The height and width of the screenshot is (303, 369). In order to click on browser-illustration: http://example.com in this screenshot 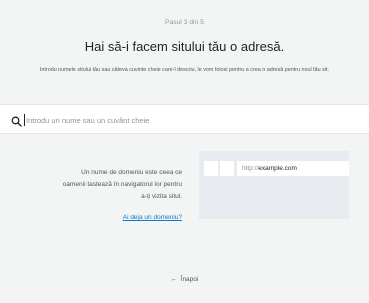, I will do `click(274, 185)`.